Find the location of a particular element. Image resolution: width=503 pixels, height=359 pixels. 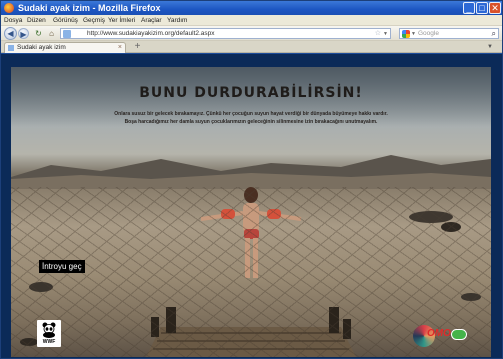

home-button: ⌂ is located at coordinates (51, 33).